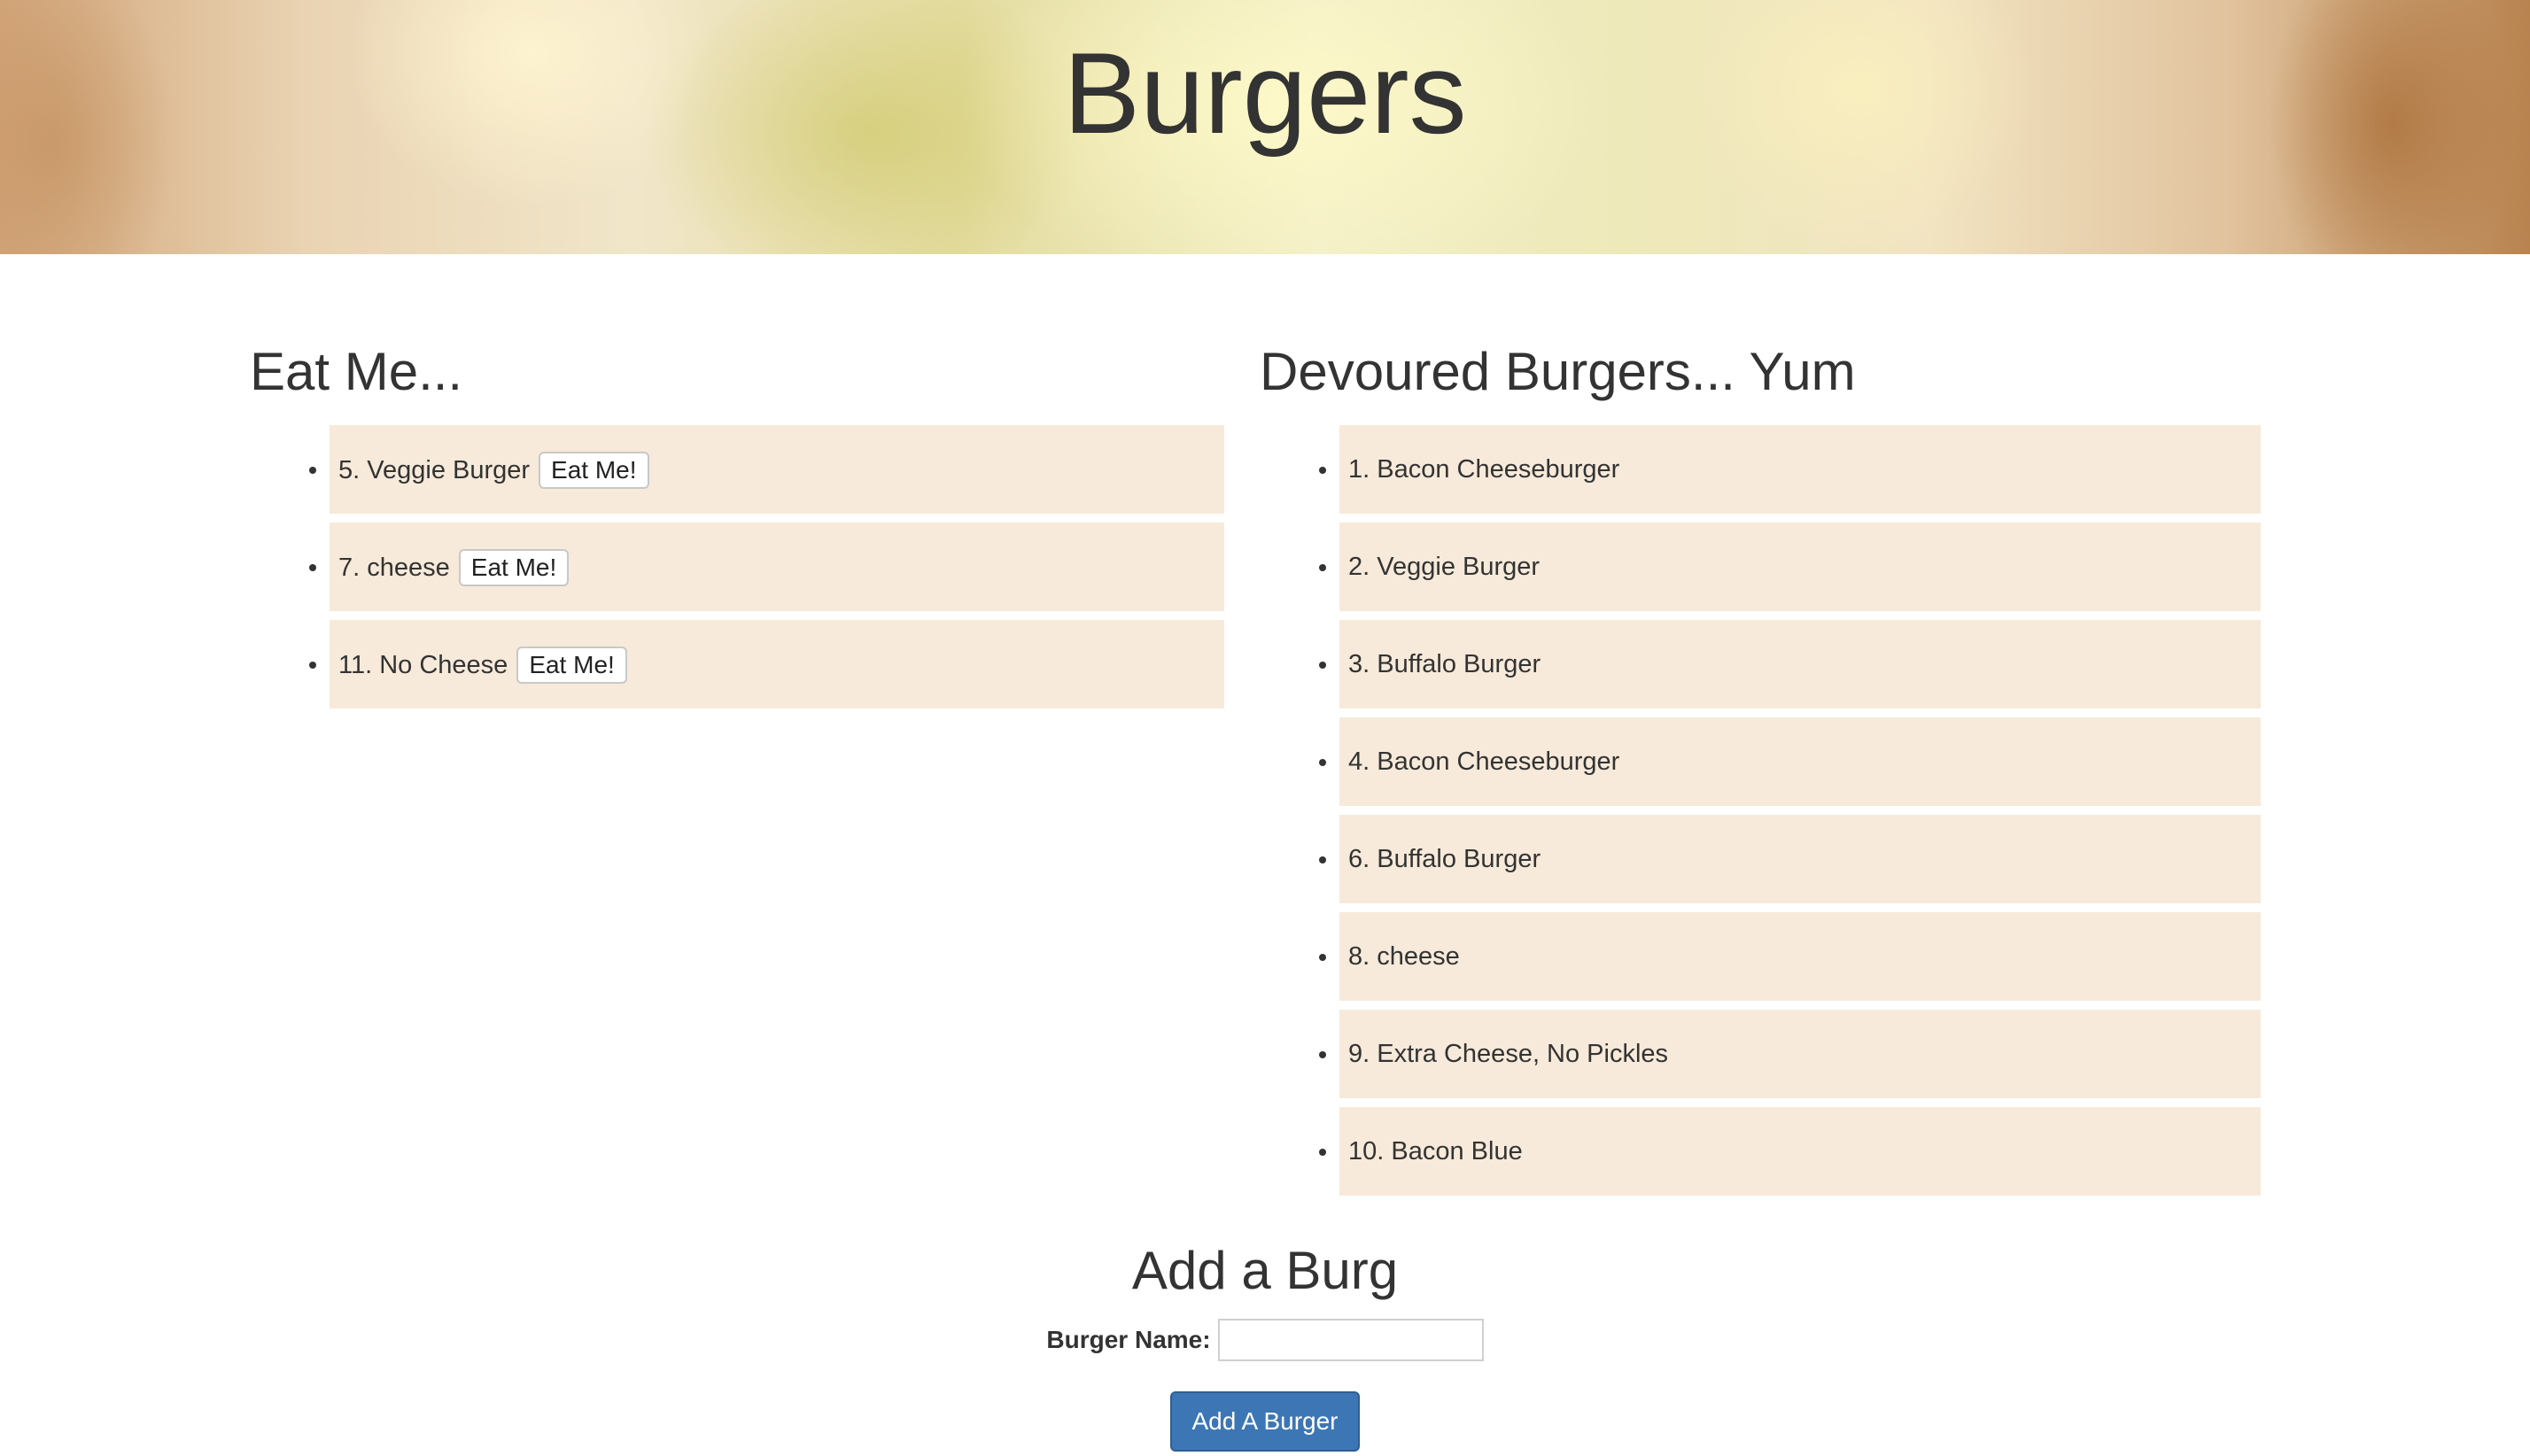 The image size is (2530, 1456). Describe the element at coordinates (1350, 1340) in the screenshot. I see `burger-name-input` at that location.